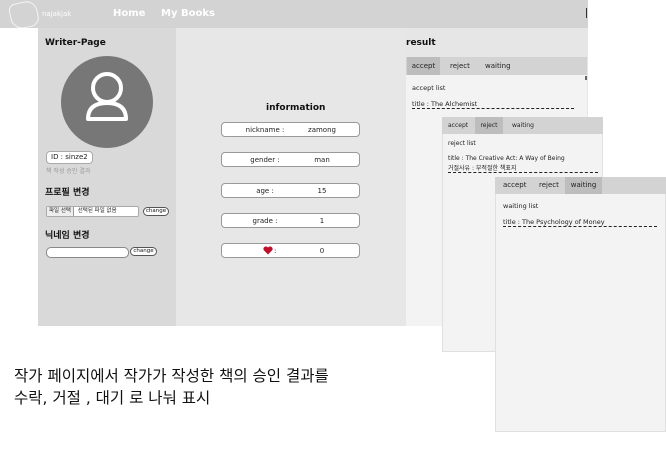  Describe the element at coordinates (69, 157) in the screenshot. I see `user-id-badge: ID : sinze2` at that location.